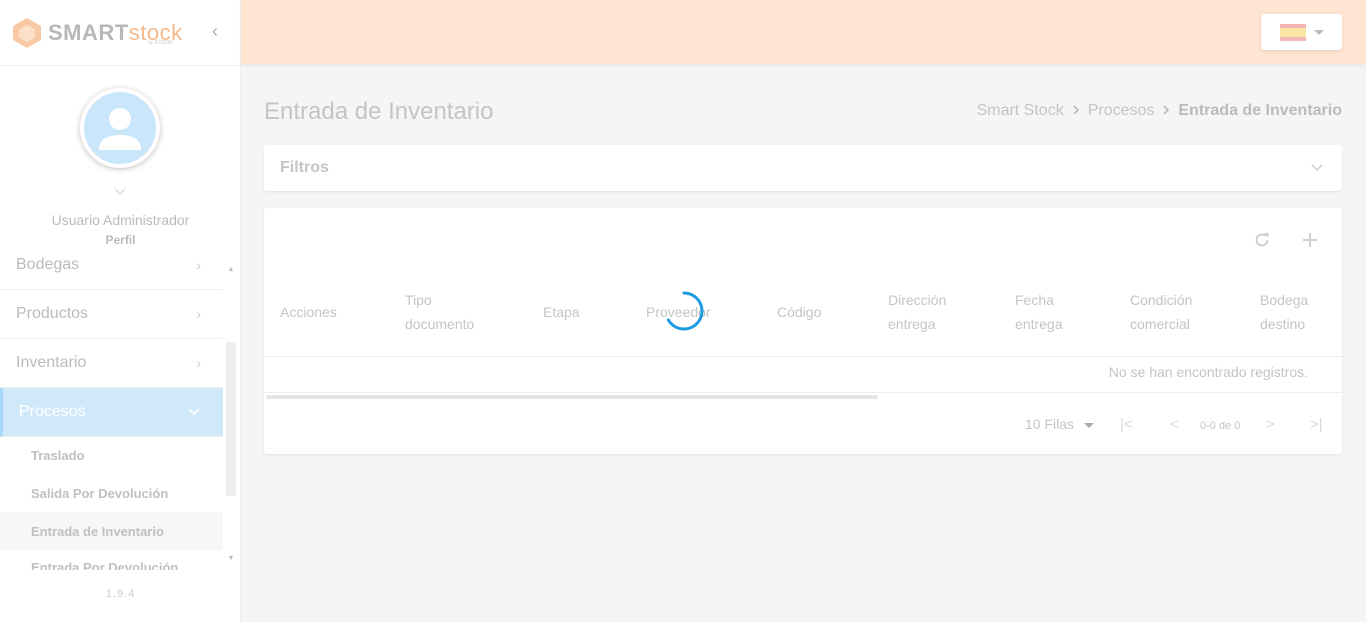  What do you see at coordinates (803, 423) in the screenshot?
I see `pagination-bar: 10 Filas |< < 0-0 de 0 > >|` at bounding box center [803, 423].